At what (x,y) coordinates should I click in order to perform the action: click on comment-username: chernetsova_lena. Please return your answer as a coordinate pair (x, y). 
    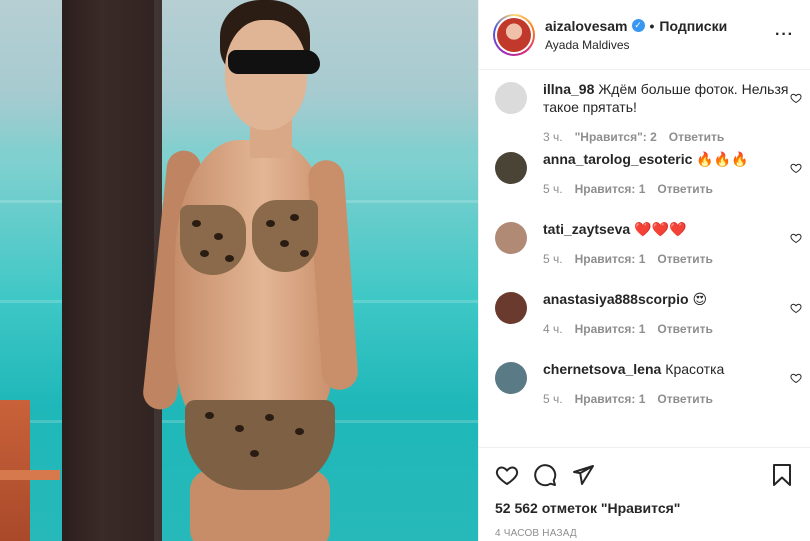
    Looking at the image, I should click on (602, 369).